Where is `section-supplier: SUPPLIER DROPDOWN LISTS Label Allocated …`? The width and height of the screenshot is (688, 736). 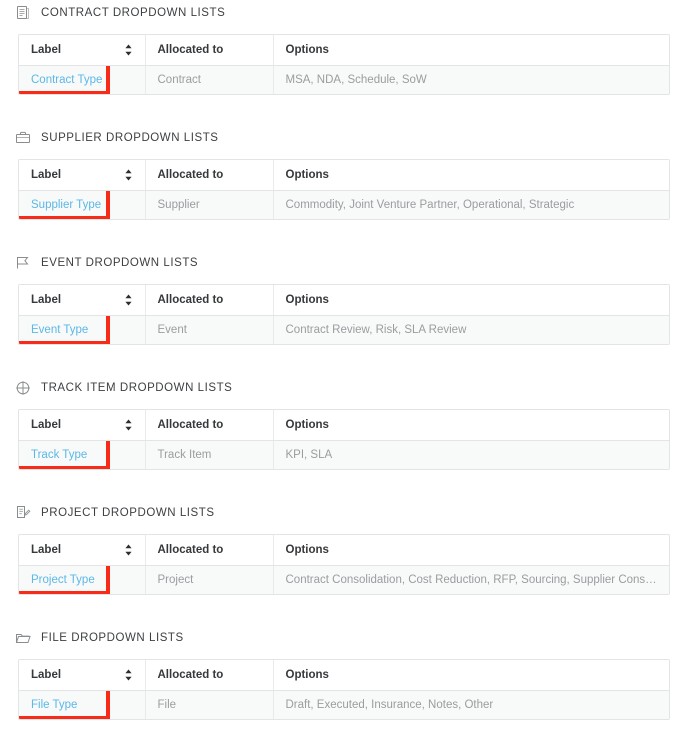 section-supplier: SUPPLIER DROPDOWN LISTS Label Allocated … is located at coordinates (344, 172).